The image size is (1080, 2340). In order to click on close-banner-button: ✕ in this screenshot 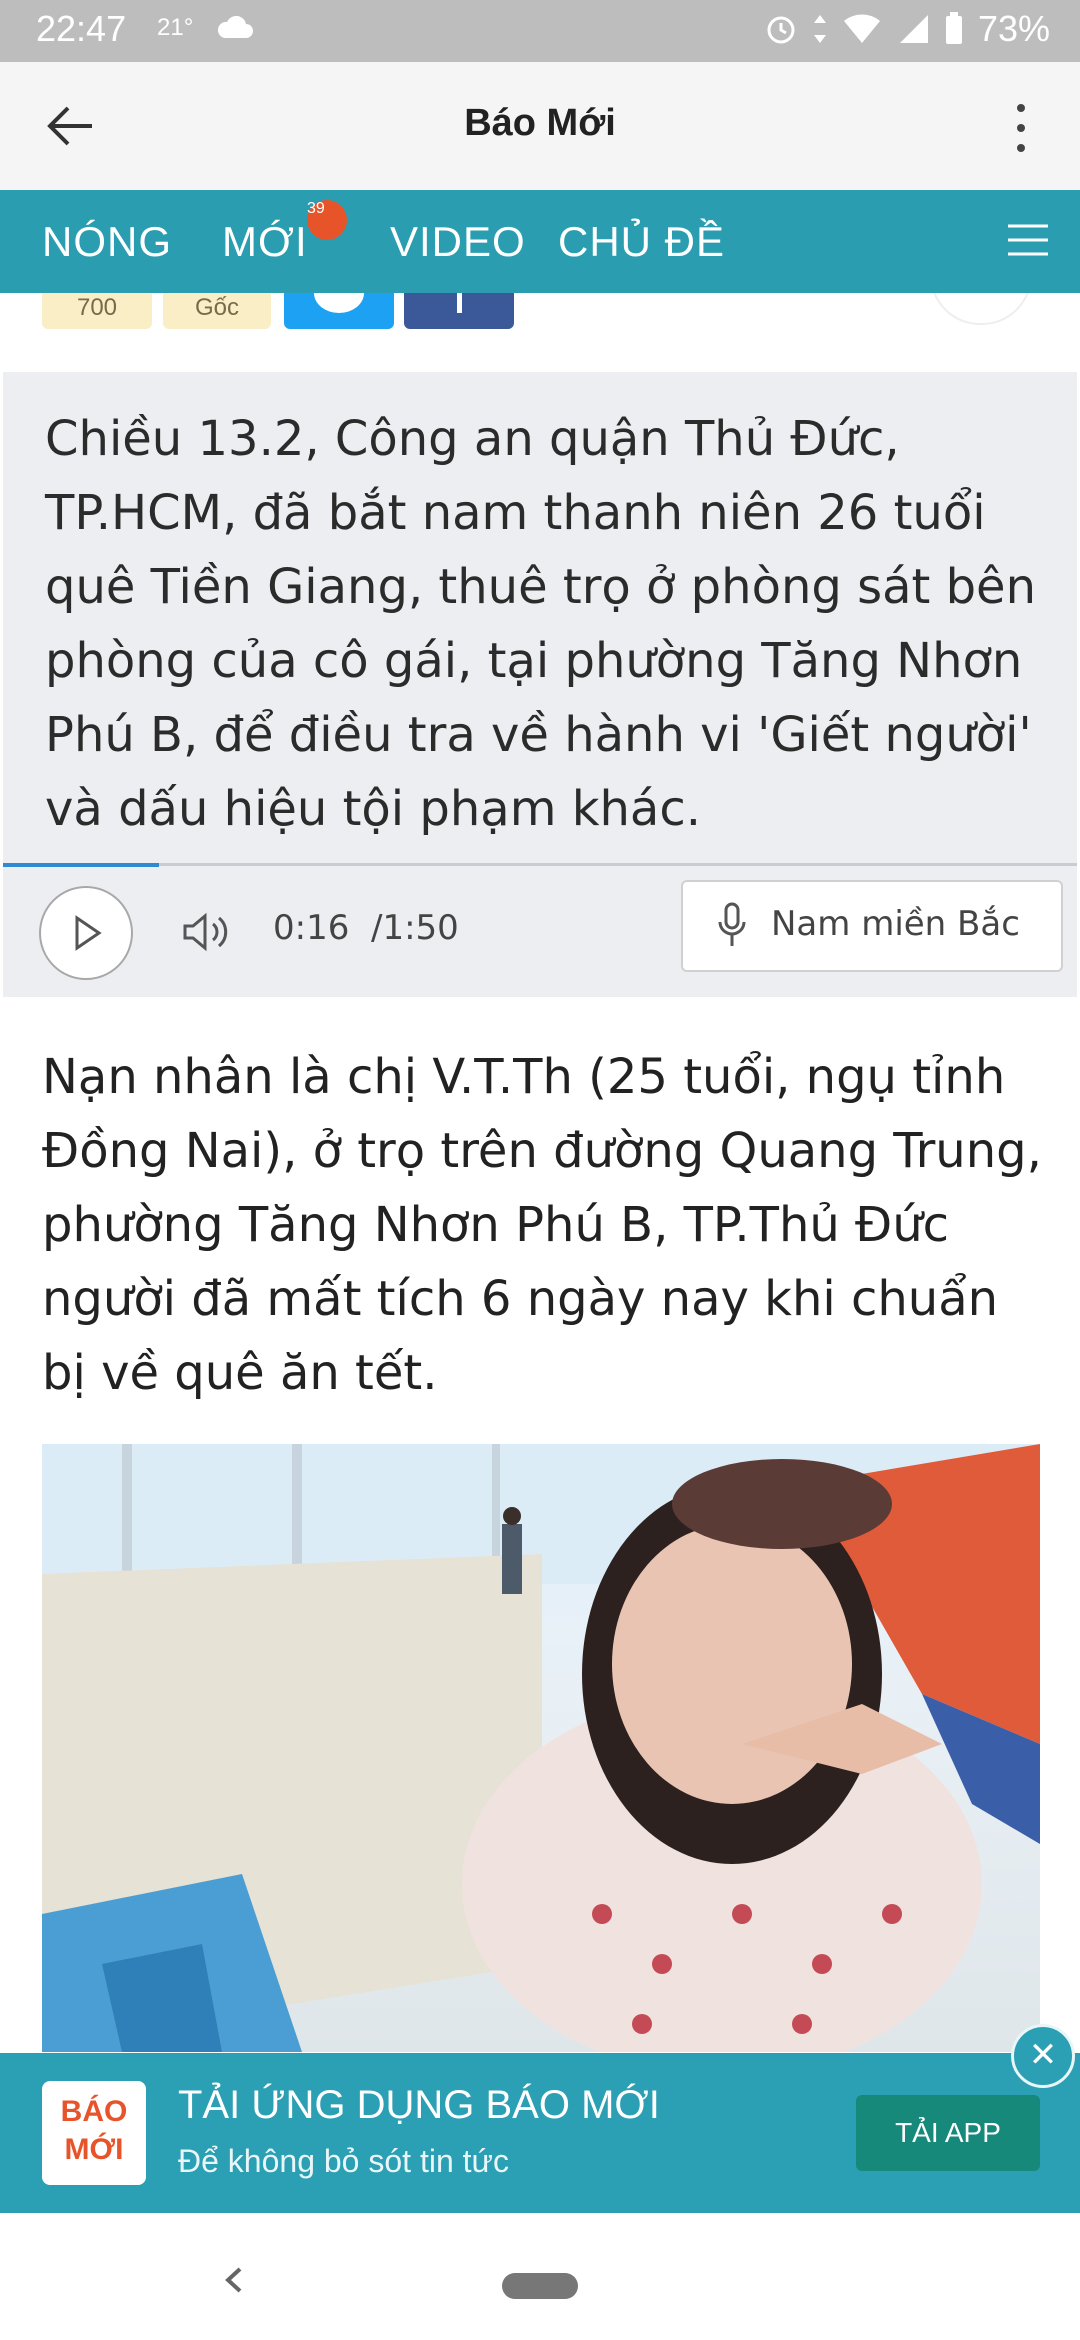, I will do `click(1043, 2056)`.